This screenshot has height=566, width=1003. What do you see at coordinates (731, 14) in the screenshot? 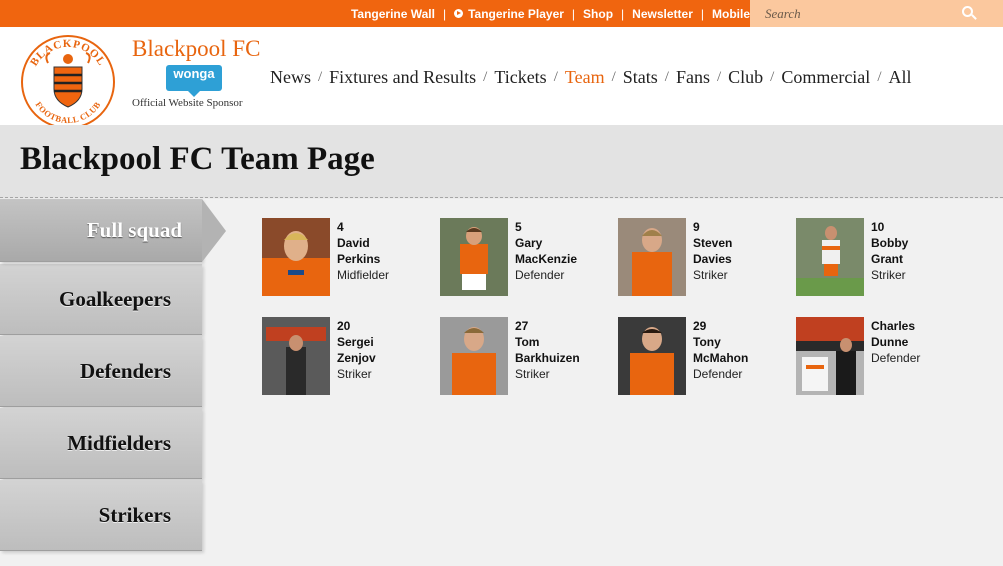
I see `top-link-mobile: Mobile` at bounding box center [731, 14].